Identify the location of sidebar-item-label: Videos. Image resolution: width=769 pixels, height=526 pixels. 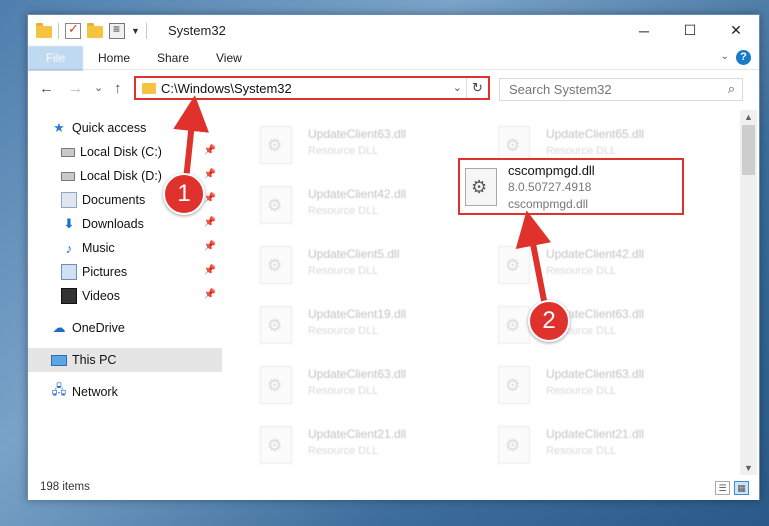
(101, 296).